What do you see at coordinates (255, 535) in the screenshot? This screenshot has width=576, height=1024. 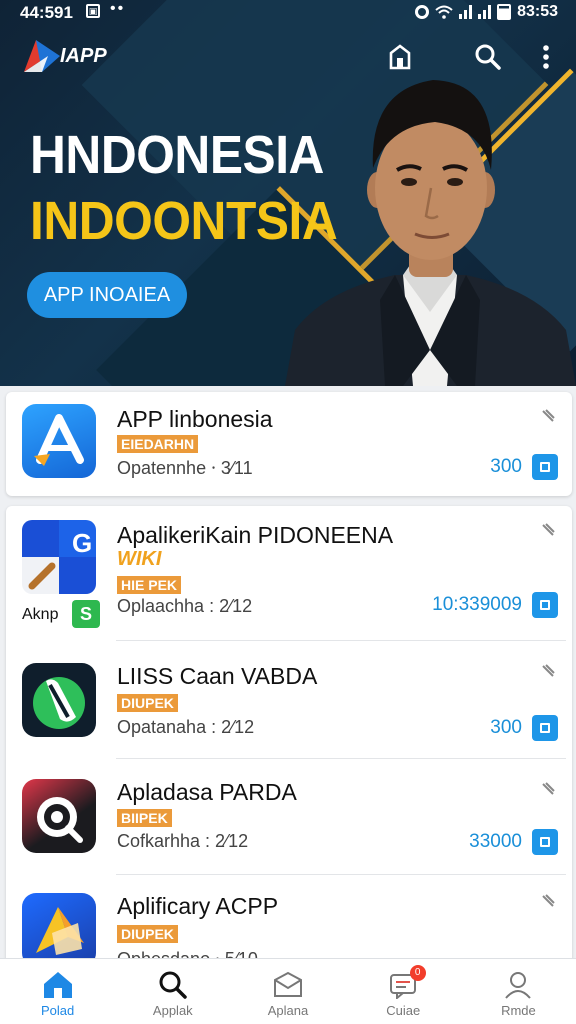 I see `app-title: ApalikeriKain PIDONEENA` at bounding box center [255, 535].